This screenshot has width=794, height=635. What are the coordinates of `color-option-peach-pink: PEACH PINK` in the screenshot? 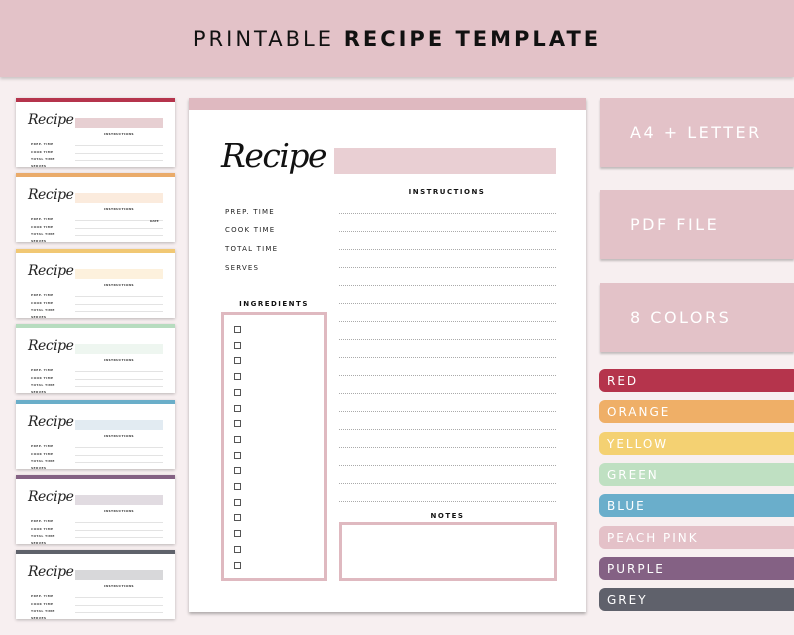 It's located at (696, 537).